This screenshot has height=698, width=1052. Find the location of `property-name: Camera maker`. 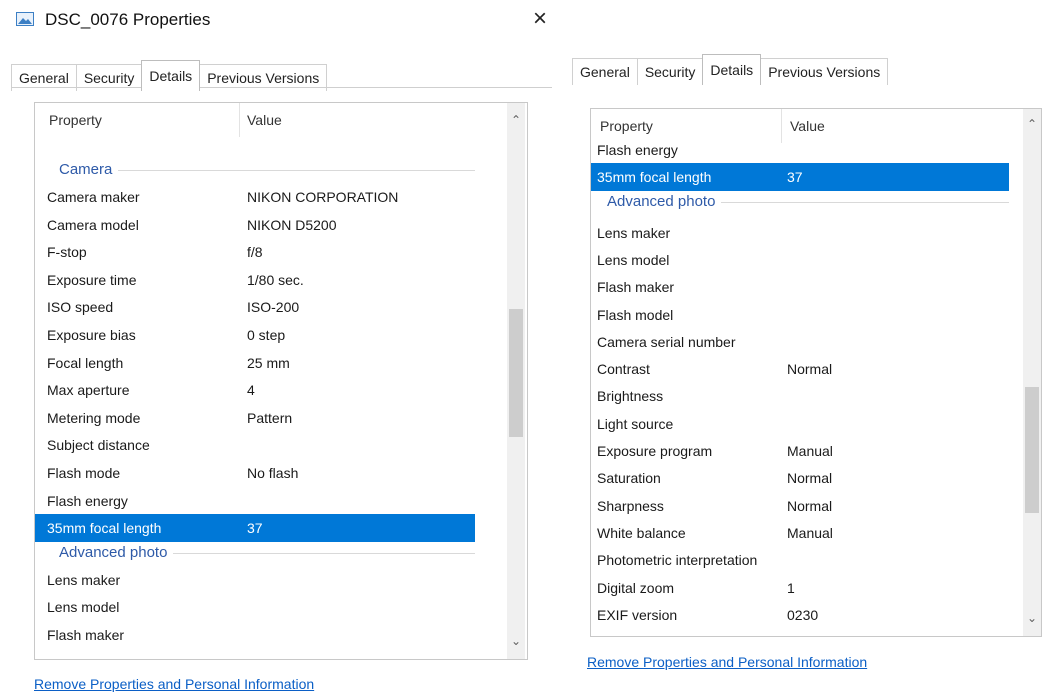

property-name: Camera maker is located at coordinates (93, 197).